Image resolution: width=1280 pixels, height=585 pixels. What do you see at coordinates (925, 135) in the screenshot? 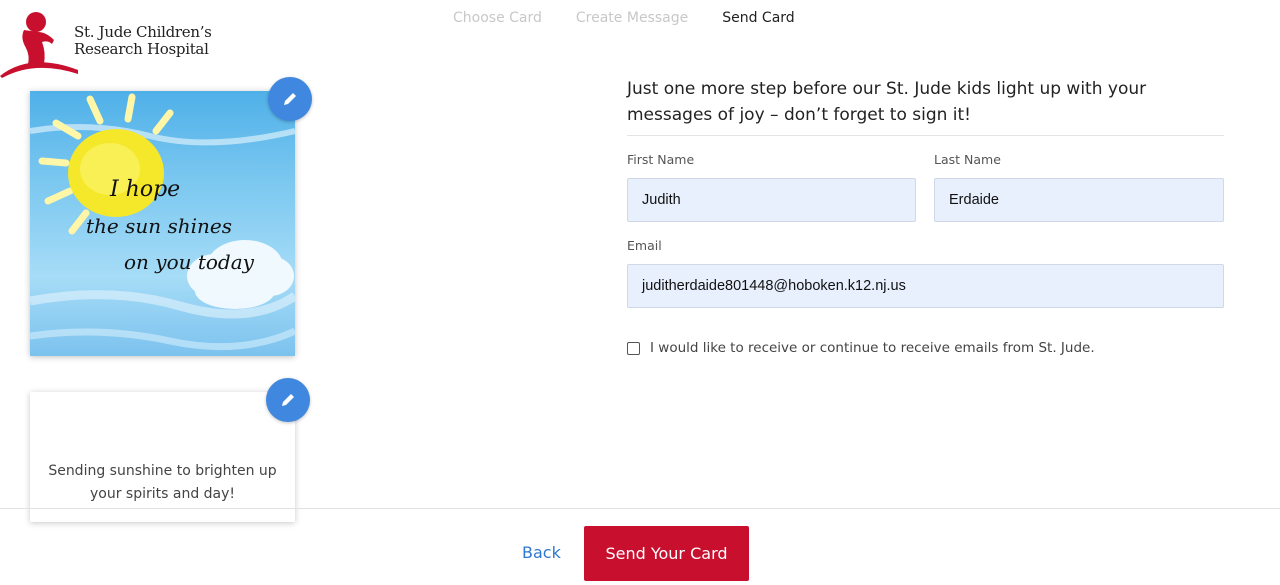
I see `divider` at bounding box center [925, 135].